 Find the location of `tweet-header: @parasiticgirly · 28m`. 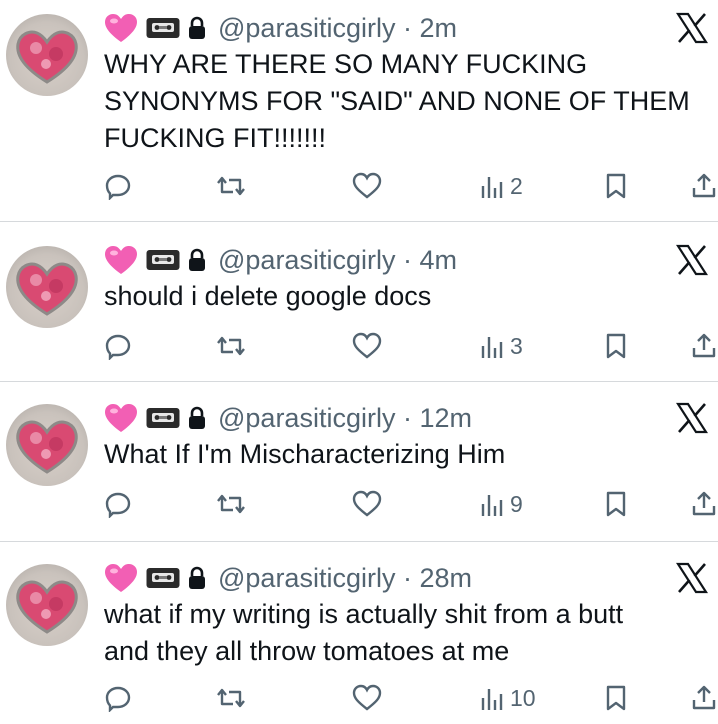

tweet-header: @parasiticgirly · 28m is located at coordinates (288, 578).